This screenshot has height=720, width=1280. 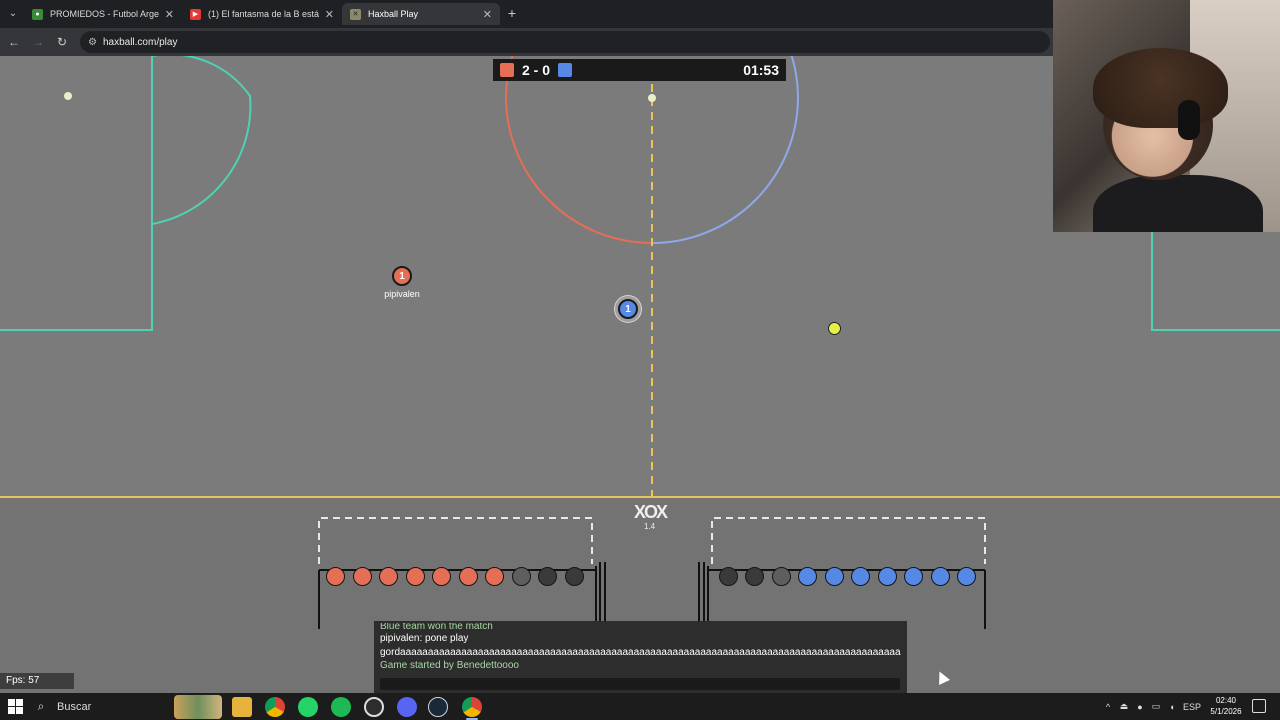 I want to click on right-box-line, so click(x=1215, y=281).